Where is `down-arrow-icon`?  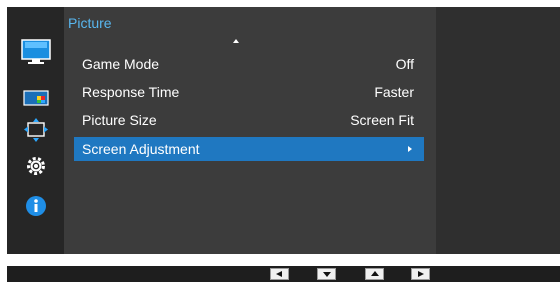 down-arrow-icon is located at coordinates (327, 274).